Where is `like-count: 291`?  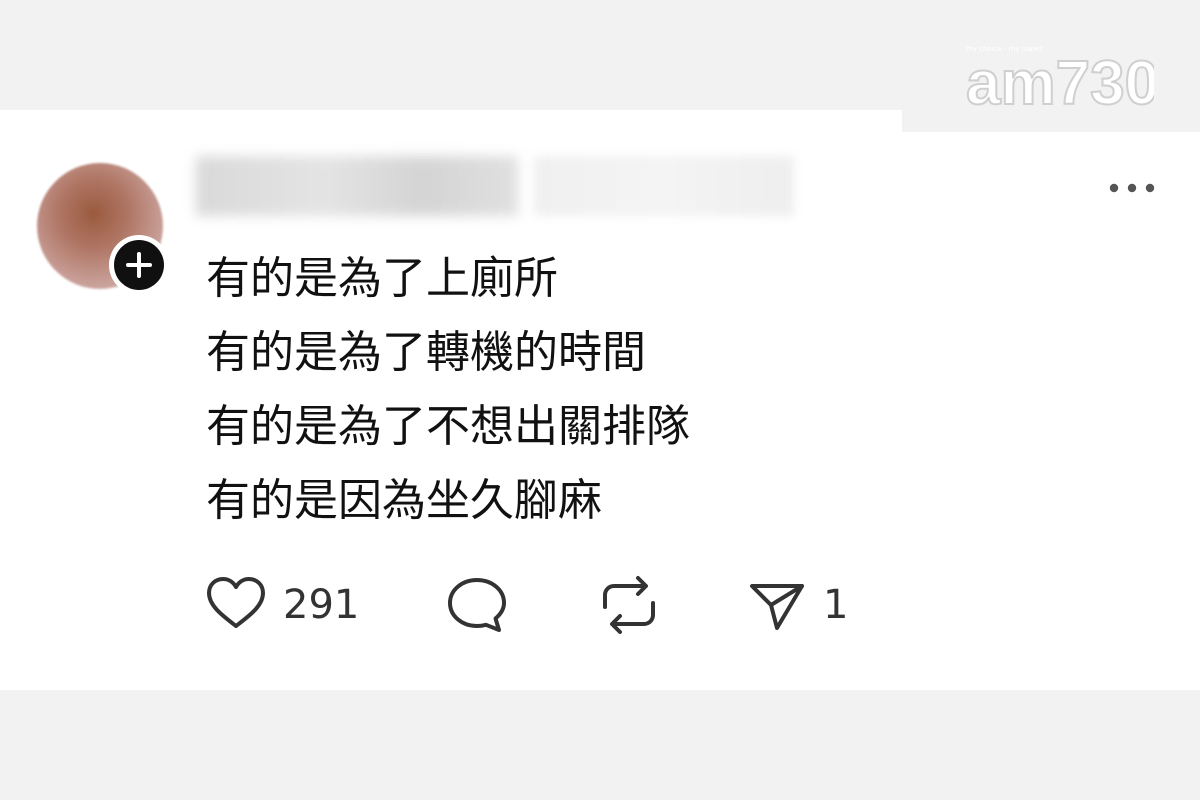
like-count: 291 is located at coordinates (321, 605).